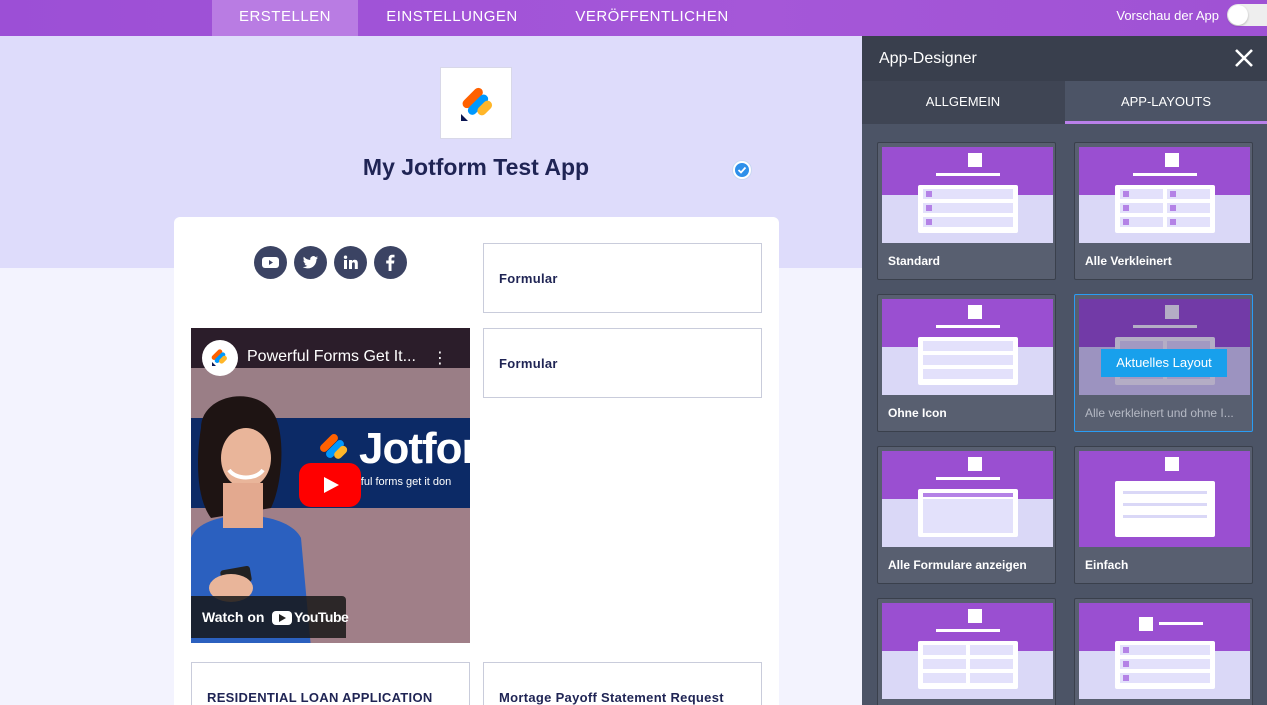  I want to click on more-options-icon: ⋮, so click(440, 358).